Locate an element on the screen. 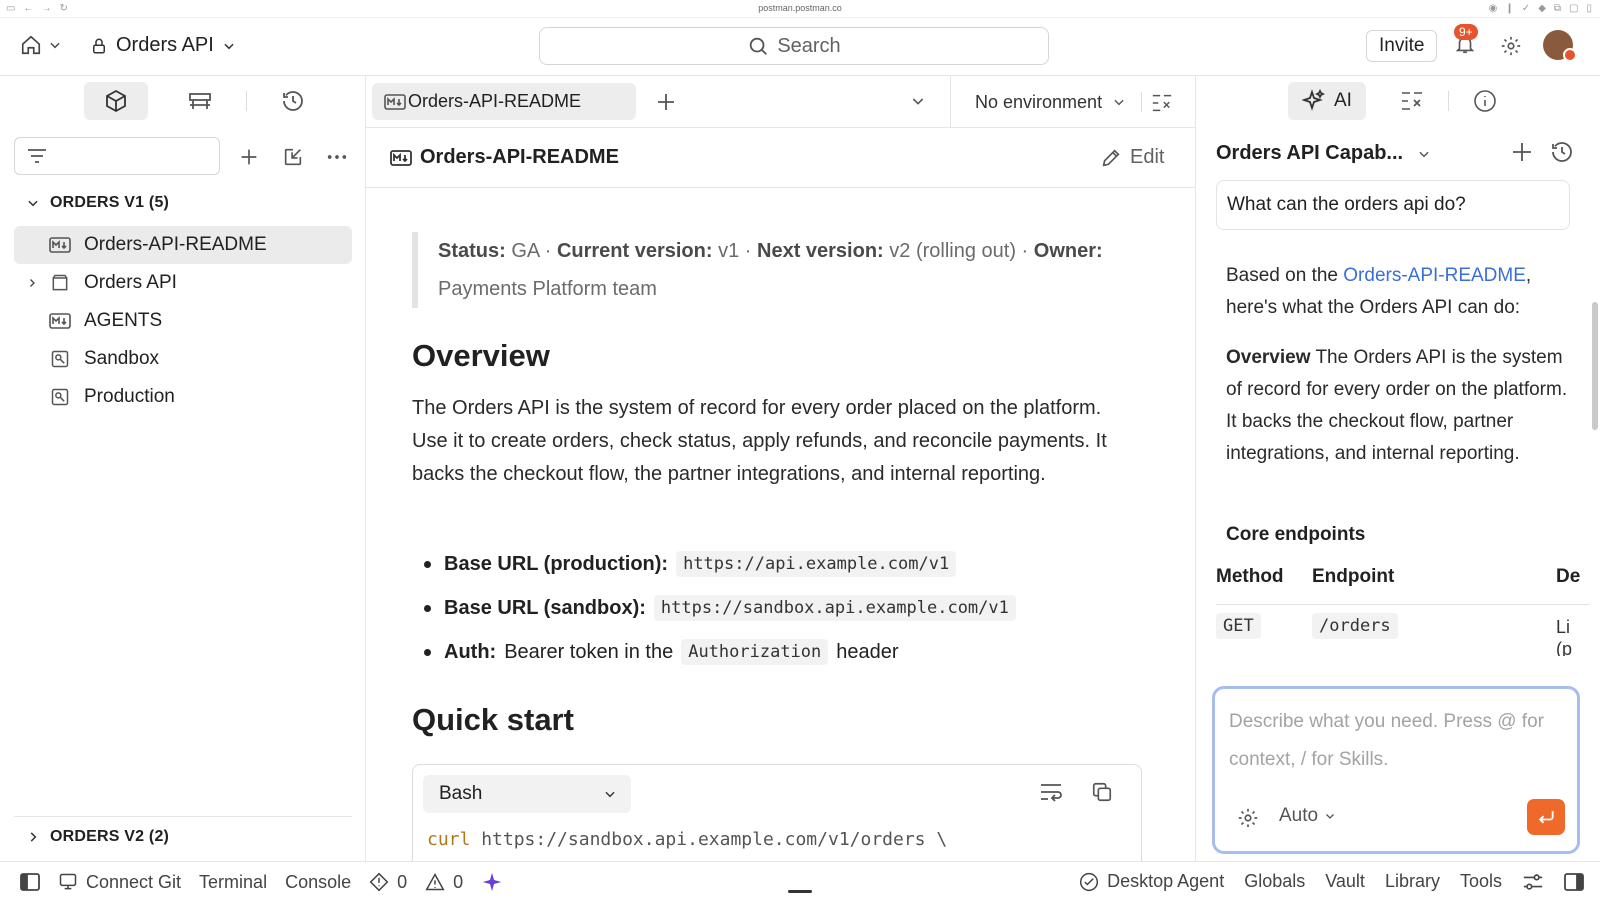  copy-icon is located at coordinates (1102, 792).